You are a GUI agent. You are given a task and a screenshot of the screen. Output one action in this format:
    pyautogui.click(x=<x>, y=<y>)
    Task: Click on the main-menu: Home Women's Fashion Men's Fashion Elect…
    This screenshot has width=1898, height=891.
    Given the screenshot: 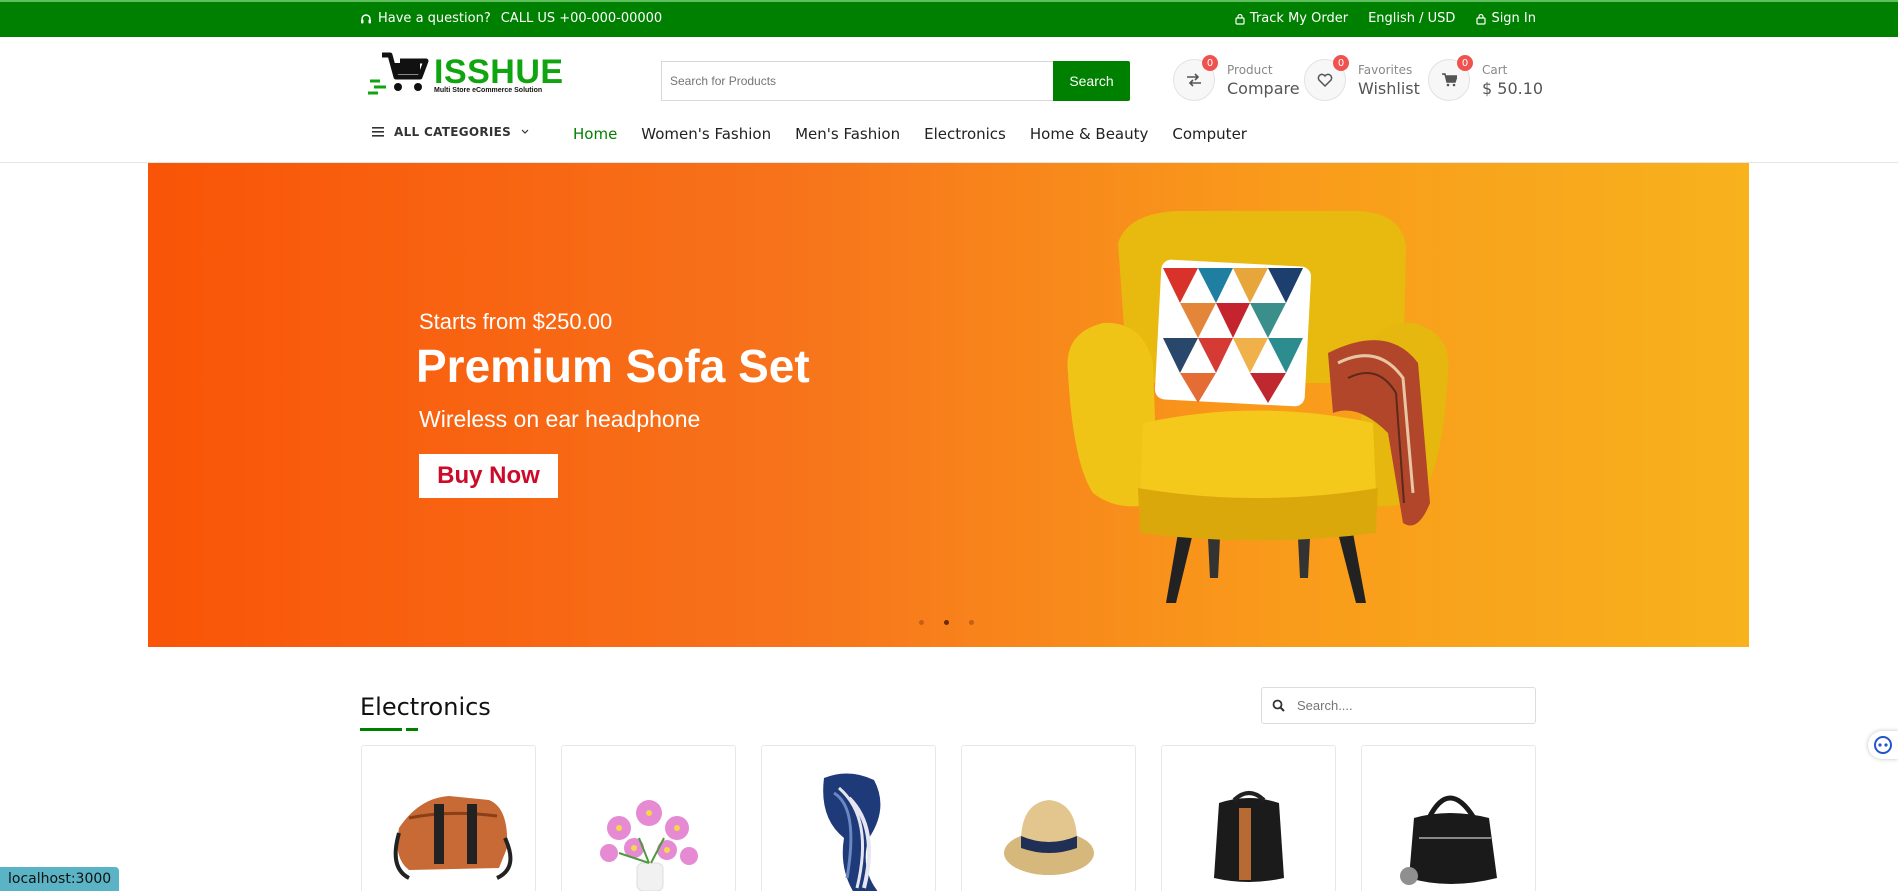 What is the action you would take?
    pyautogui.click(x=910, y=134)
    